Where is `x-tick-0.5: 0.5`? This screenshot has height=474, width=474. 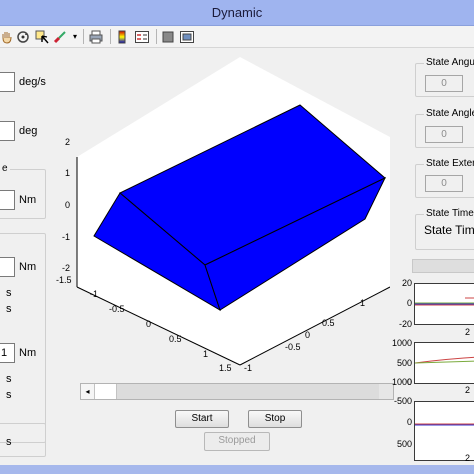 x-tick-0.5: 0.5 is located at coordinates (175, 339).